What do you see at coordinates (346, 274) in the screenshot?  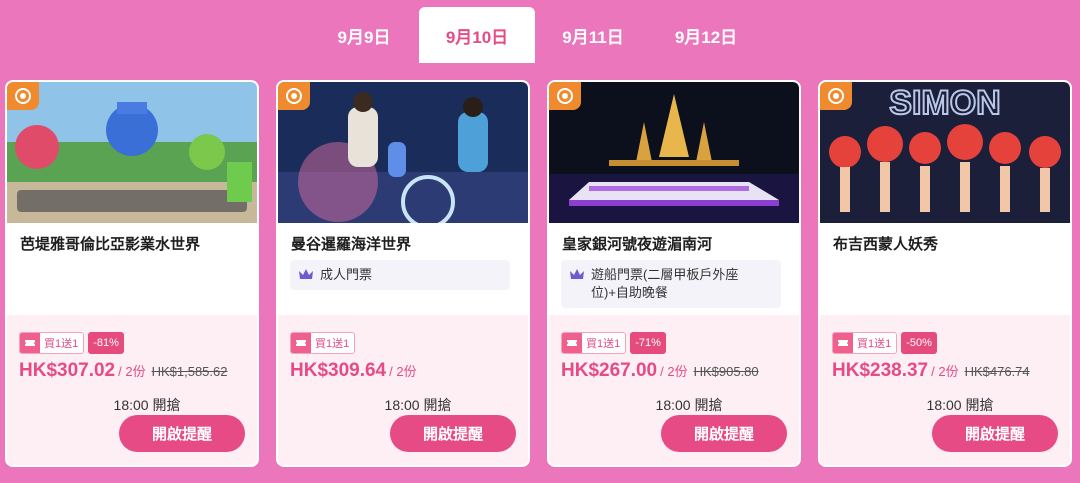 I see `ticket-option-label: 成人門票` at bounding box center [346, 274].